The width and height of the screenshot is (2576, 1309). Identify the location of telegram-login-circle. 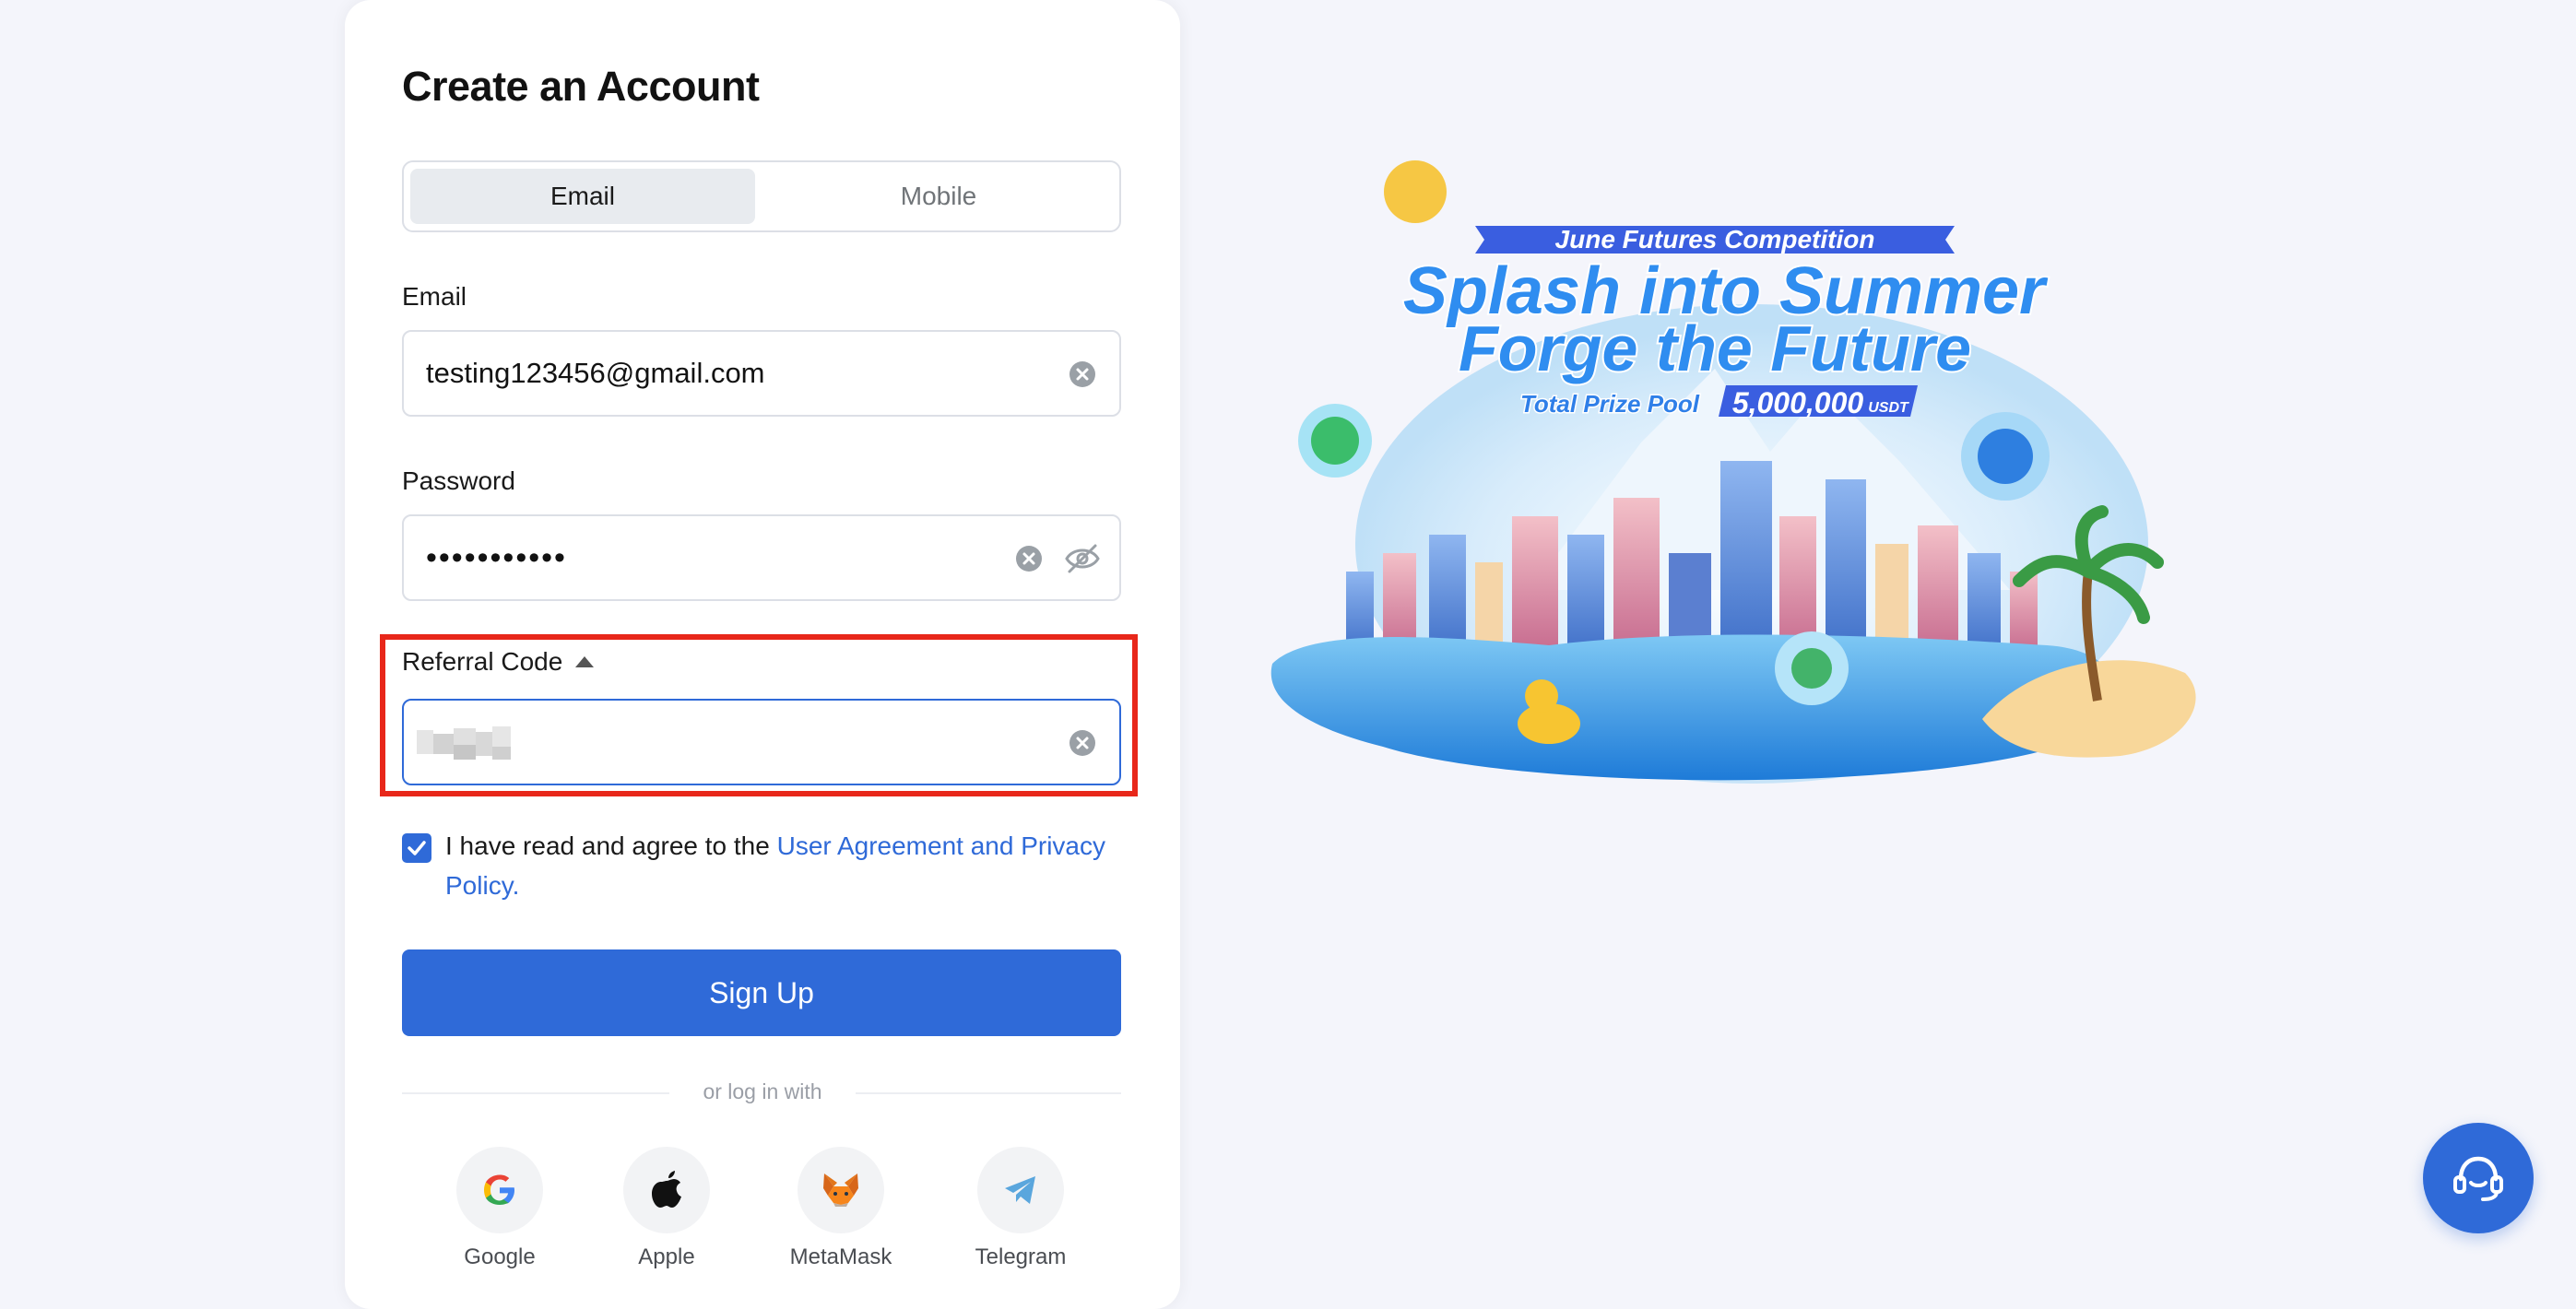
(1020, 1190).